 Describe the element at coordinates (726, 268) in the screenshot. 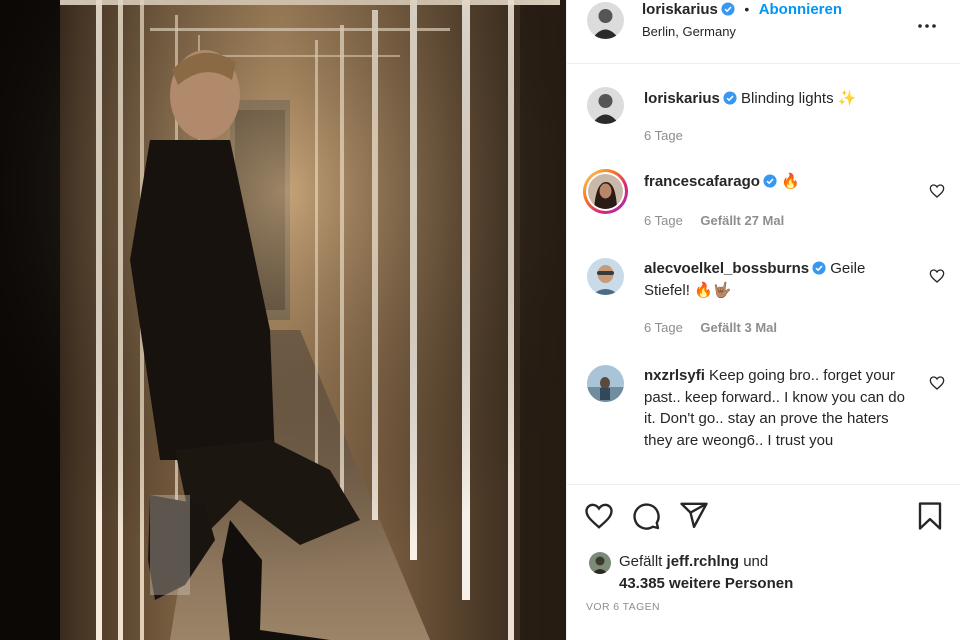

I see `comment-username: alecvoelkel_bossburns` at that location.